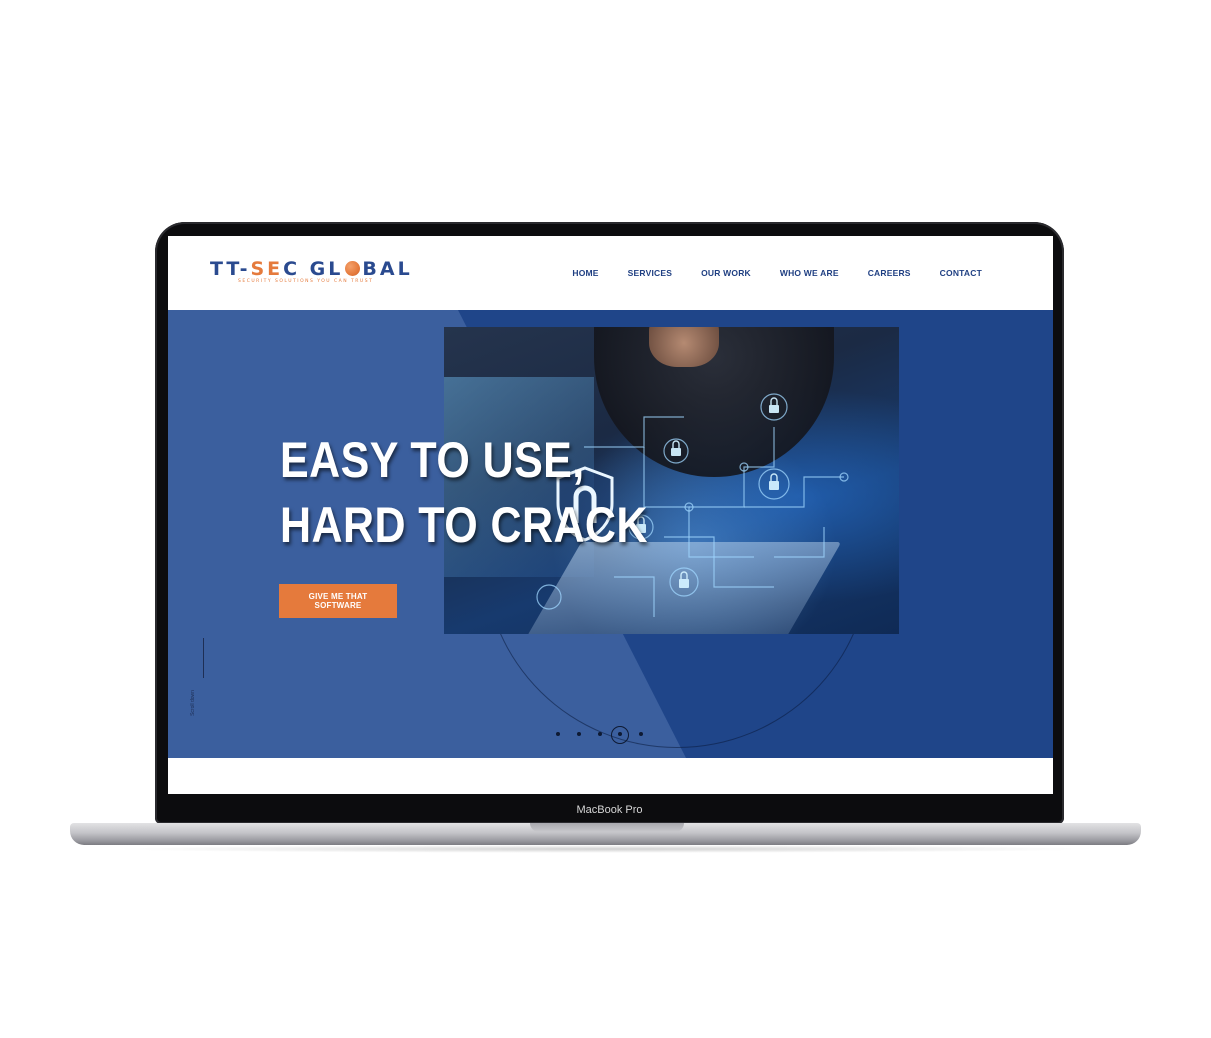 The height and width of the screenshot is (1038, 1211). I want to click on laptop-shadow, so click(605, 849).